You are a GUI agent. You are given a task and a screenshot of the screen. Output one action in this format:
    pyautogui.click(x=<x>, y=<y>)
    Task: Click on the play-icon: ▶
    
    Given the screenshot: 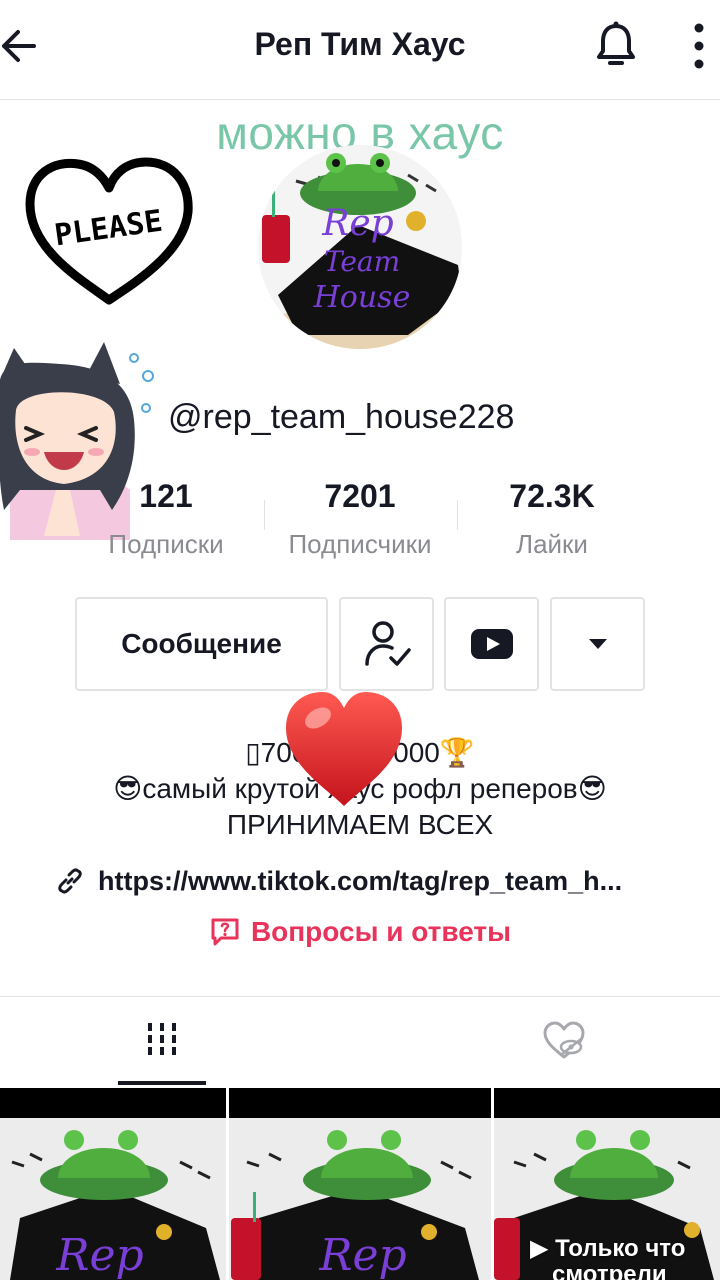 What is the action you would take?
    pyautogui.click(x=543, y=1248)
    